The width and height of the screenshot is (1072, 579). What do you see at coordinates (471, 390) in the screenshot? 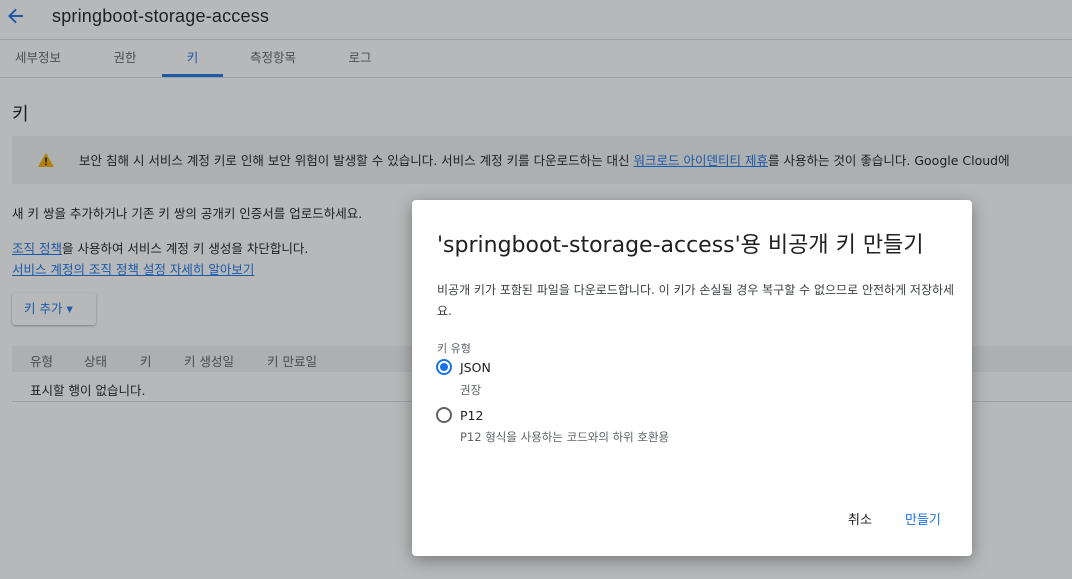
I see `json-option-sublabel: 권장` at bounding box center [471, 390].